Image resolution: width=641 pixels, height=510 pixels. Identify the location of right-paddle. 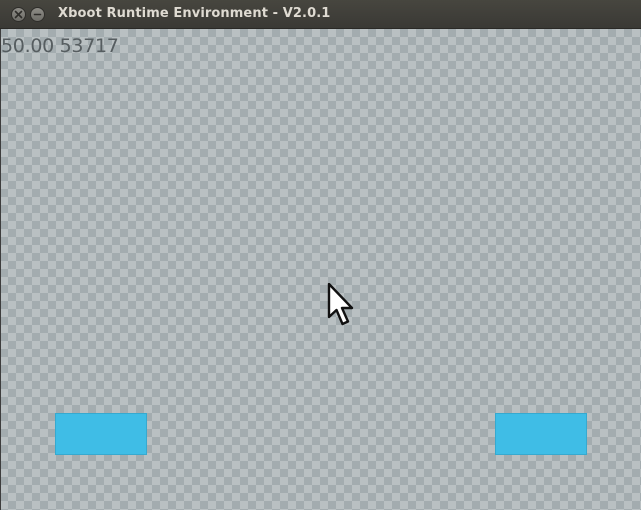
(541, 434).